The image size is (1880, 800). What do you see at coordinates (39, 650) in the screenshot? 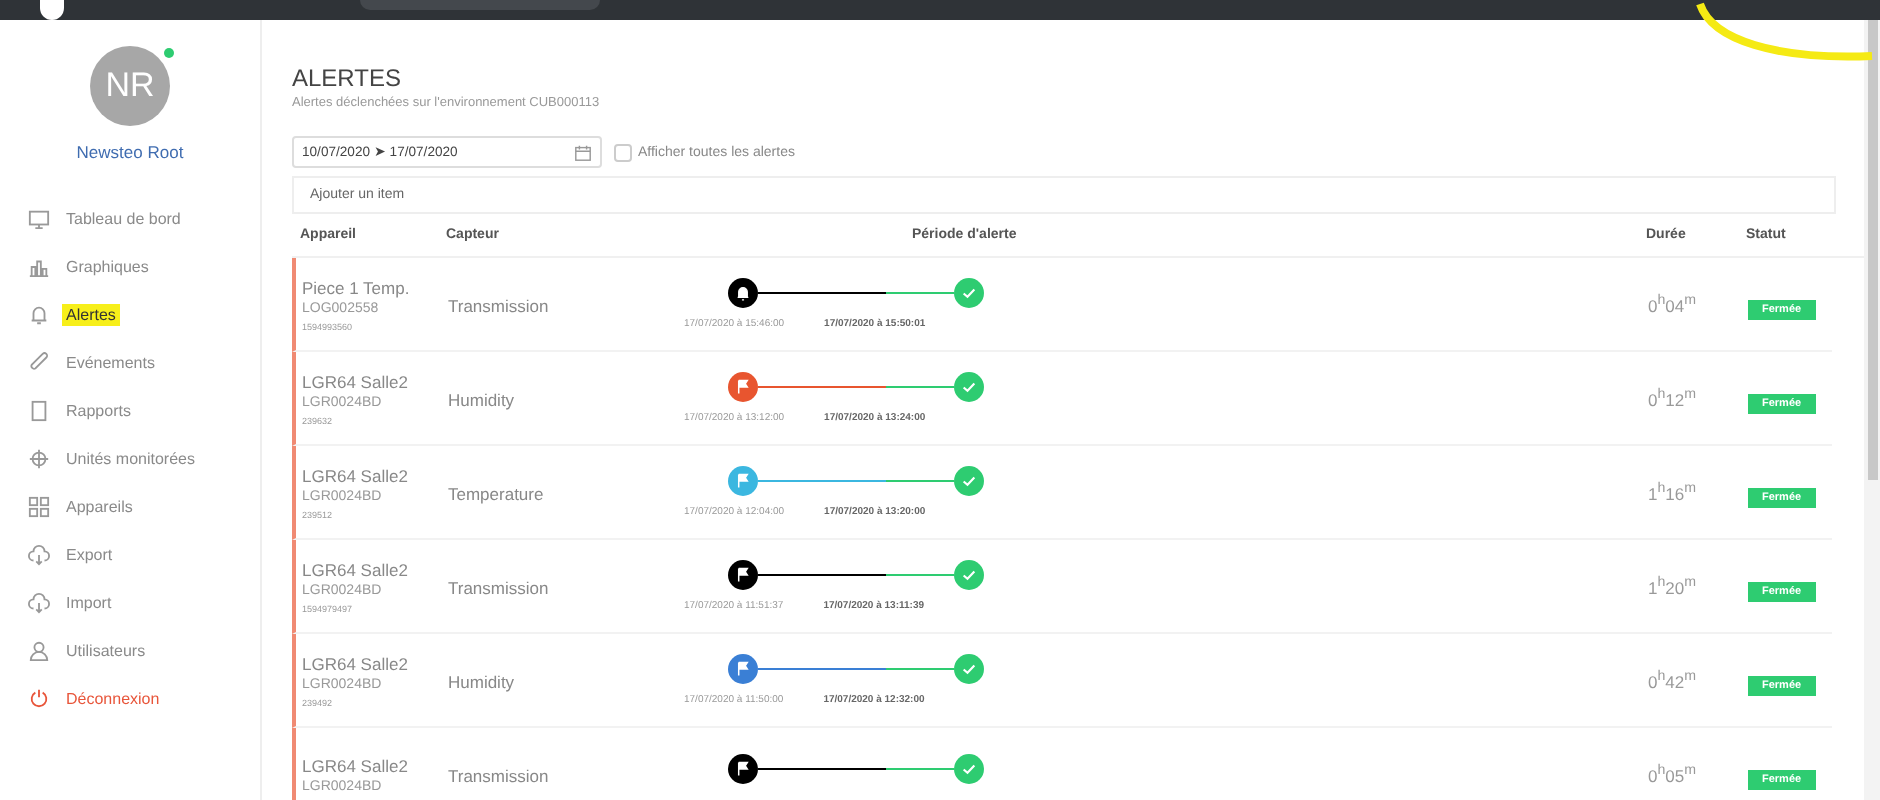
I see `user-icon` at bounding box center [39, 650].